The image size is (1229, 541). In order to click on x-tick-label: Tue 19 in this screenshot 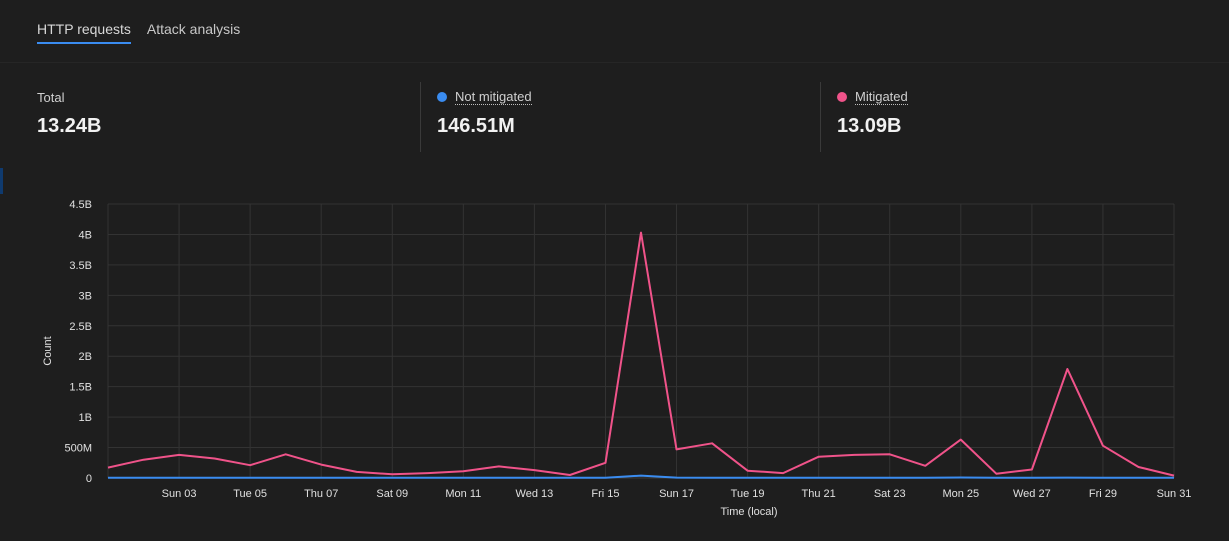, I will do `click(748, 494)`.